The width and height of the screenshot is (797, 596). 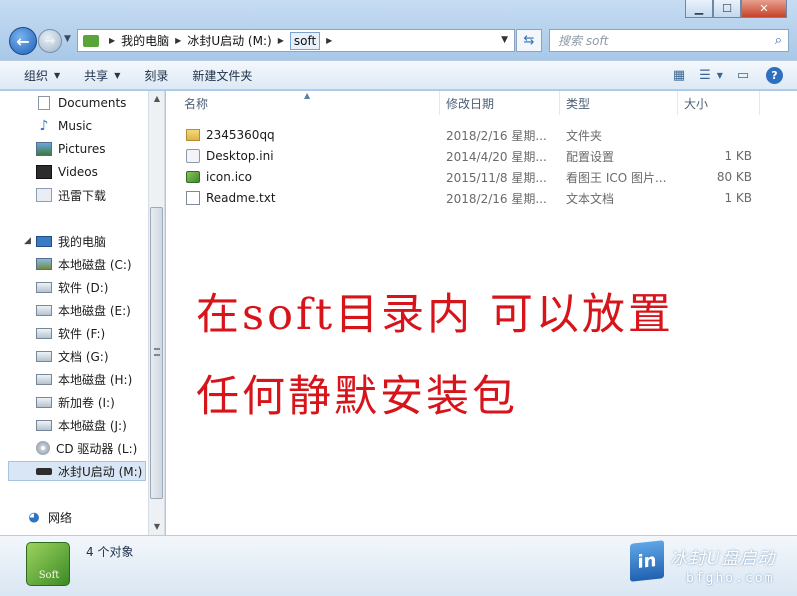 What do you see at coordinates (44, 126) in the screenshot?
I see `music-icon: ♪` at bounding box center [44, 126].